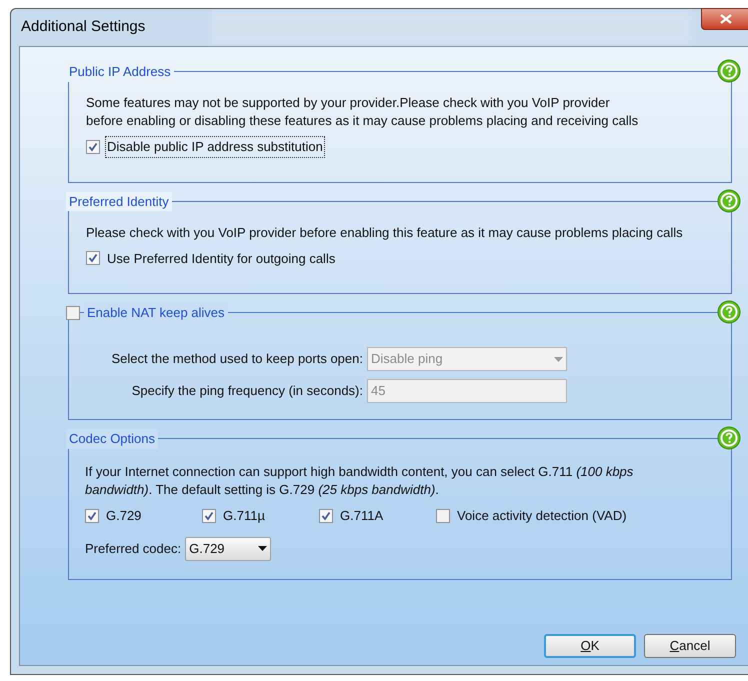 The height and width of the screenshot is (681, 748). What do you see at coordinates (542, 516) in the screenshot?
I see `checkbox-label: Voice activity detection (VAD)` at bounding box center [542, 516].